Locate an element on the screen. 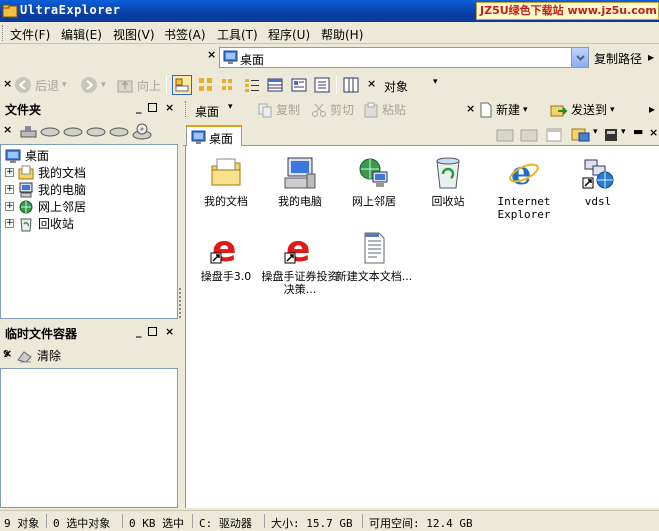 This screenshot has width=659, height=531. folder-options-icon is located at coordinates (581, 135).